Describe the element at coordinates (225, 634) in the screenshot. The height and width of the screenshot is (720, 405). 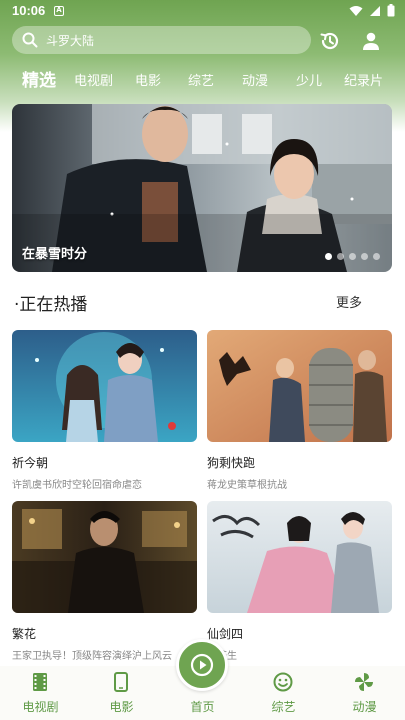
I see `card-title: 仙剑四` at that location.